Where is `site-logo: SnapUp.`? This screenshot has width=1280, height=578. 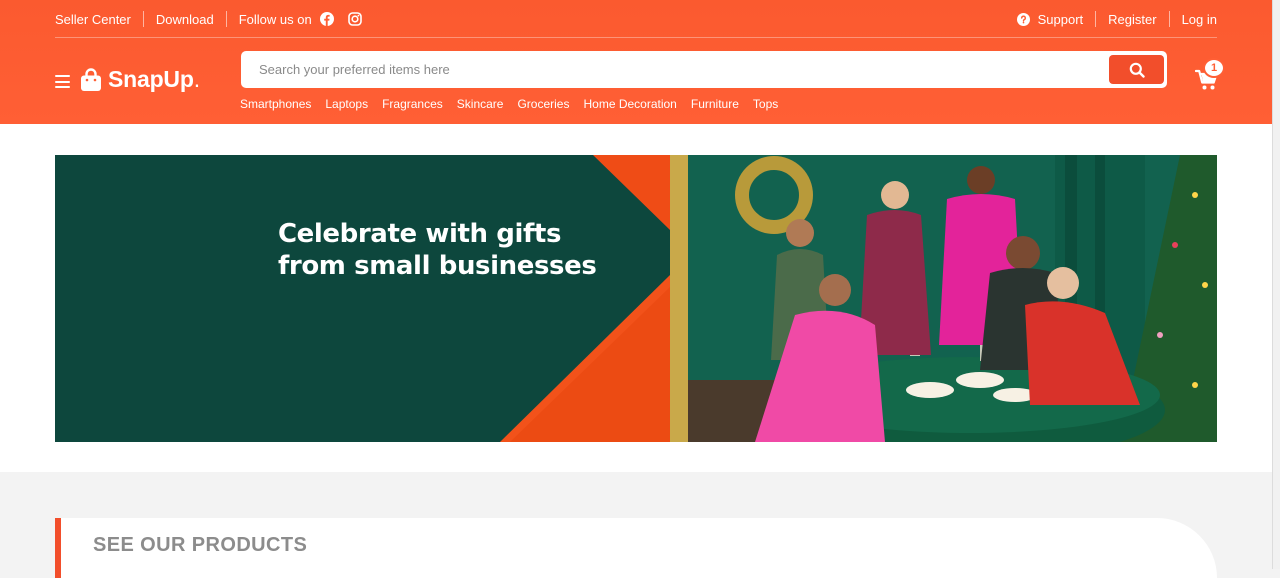
site-logo: SnapUp. is located at coordinates (140, 79).